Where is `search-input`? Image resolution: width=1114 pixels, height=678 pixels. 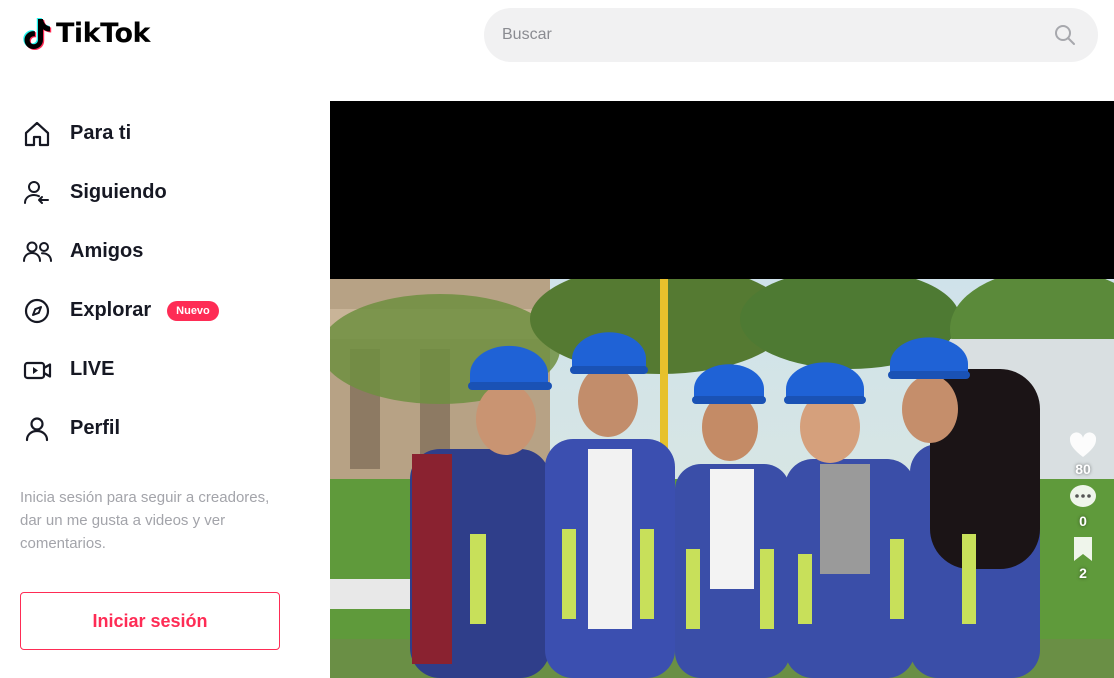
search-input is located at coordinates (776, 35).